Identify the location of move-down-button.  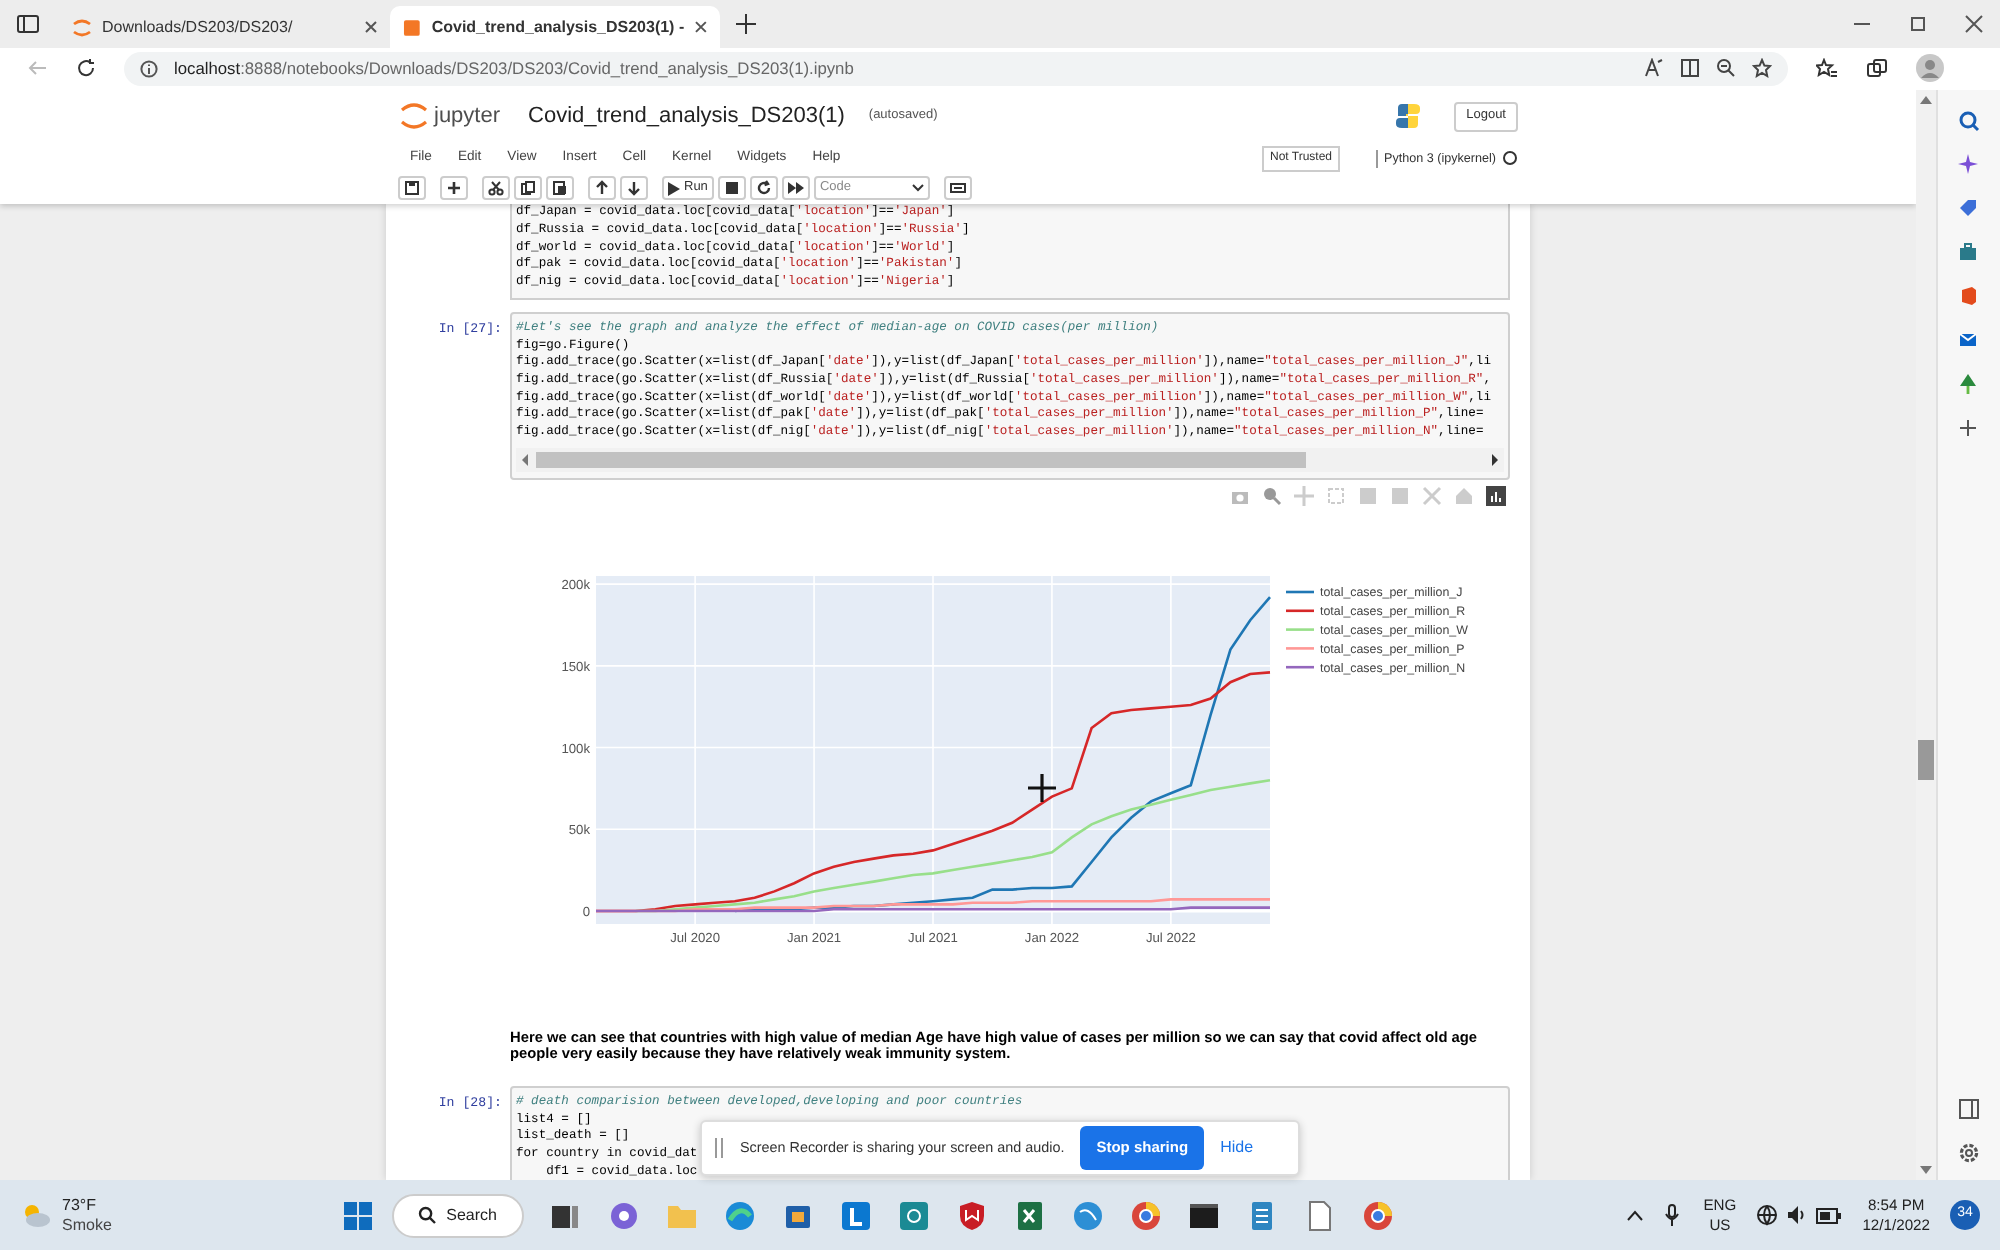
(634, 188).